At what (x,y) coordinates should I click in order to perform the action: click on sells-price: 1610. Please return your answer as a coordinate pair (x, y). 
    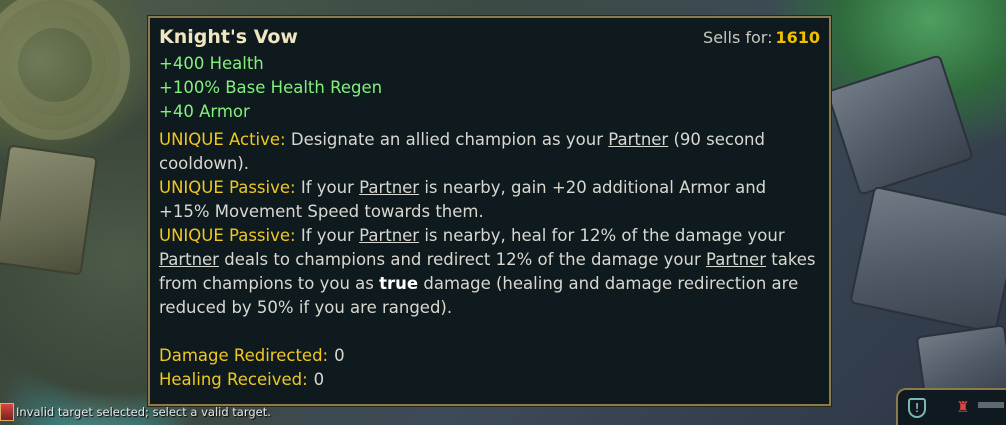
    Looking at the image, I should click on (797, 37).